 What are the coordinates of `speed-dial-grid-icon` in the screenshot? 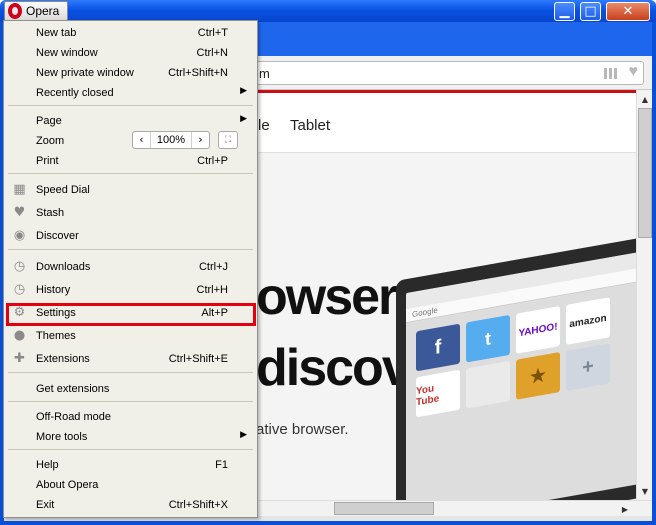 It's located at (610, 73).